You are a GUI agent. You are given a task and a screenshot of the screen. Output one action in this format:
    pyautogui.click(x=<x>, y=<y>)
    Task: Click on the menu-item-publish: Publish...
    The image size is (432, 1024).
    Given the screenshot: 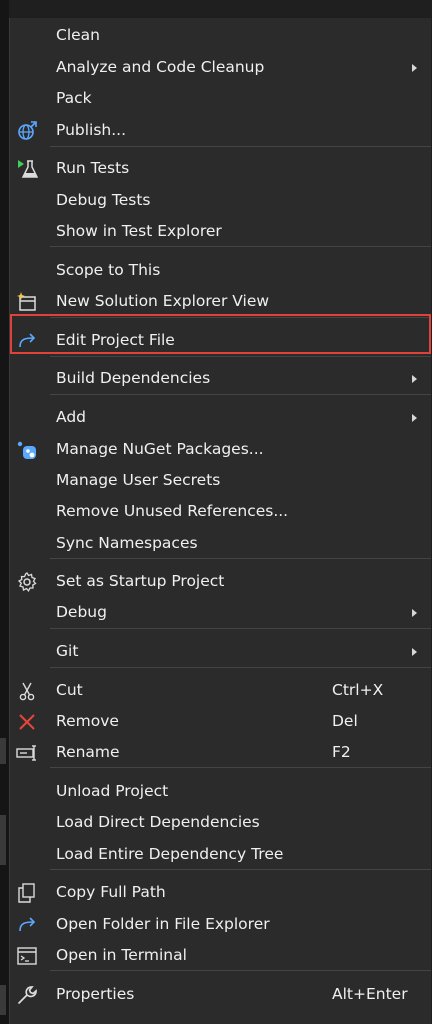 What is the action you would take?
    pyautogui.click(x=220, y=130)
    